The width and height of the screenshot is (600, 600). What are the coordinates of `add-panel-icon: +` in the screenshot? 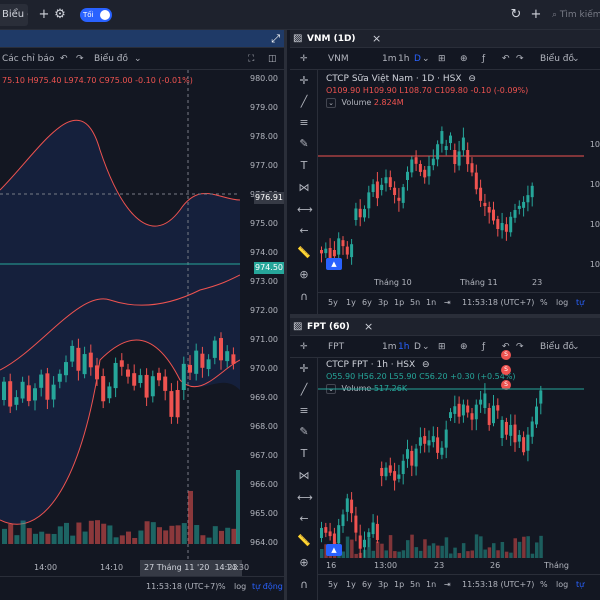 It's located at (536, 15).